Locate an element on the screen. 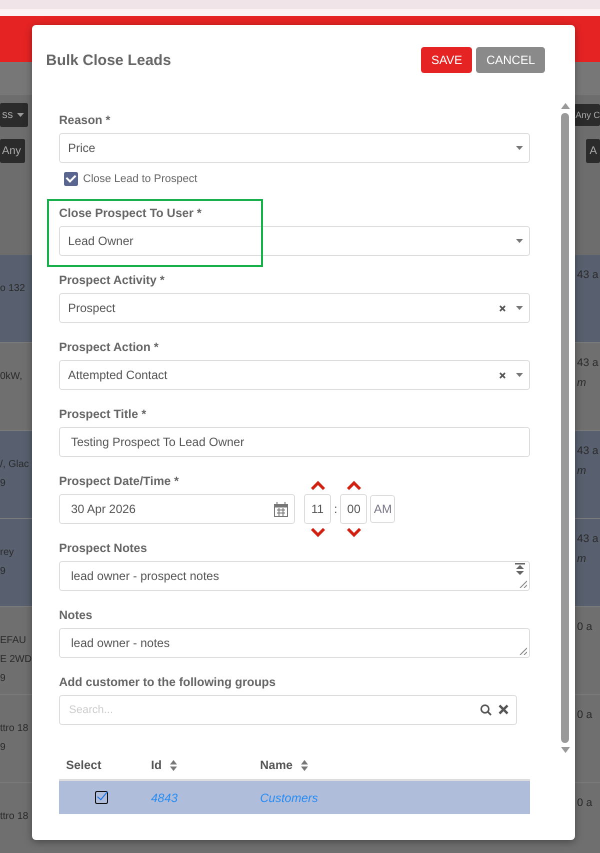 This screenshot has width=600, height=853. filter-dropdown: Any is located at coordinates (12, 151).